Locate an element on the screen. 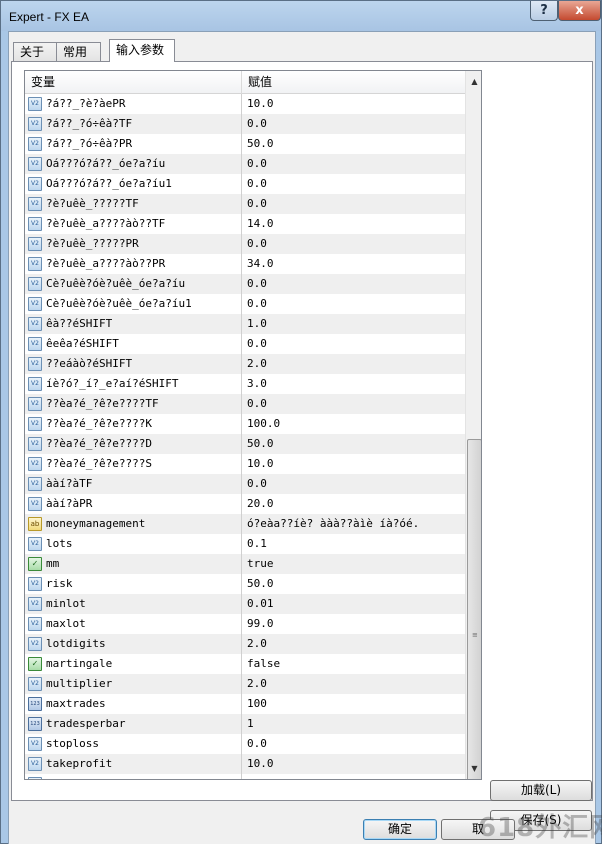 The height and width of the screenshot is (844, 602). parameter-row: V2 maxlot 99.0 is located at coordinates (245, 624).